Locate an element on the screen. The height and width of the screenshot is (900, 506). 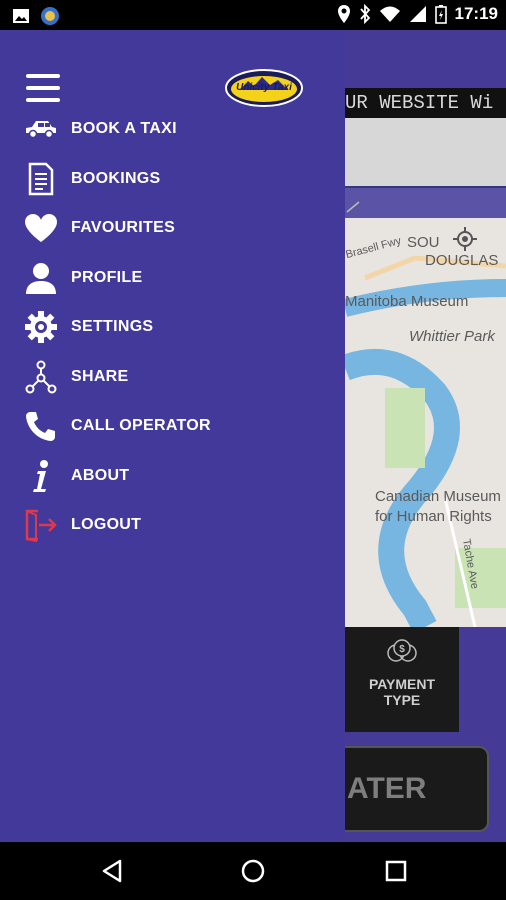
route-strip is located at coordinates (425, 202).